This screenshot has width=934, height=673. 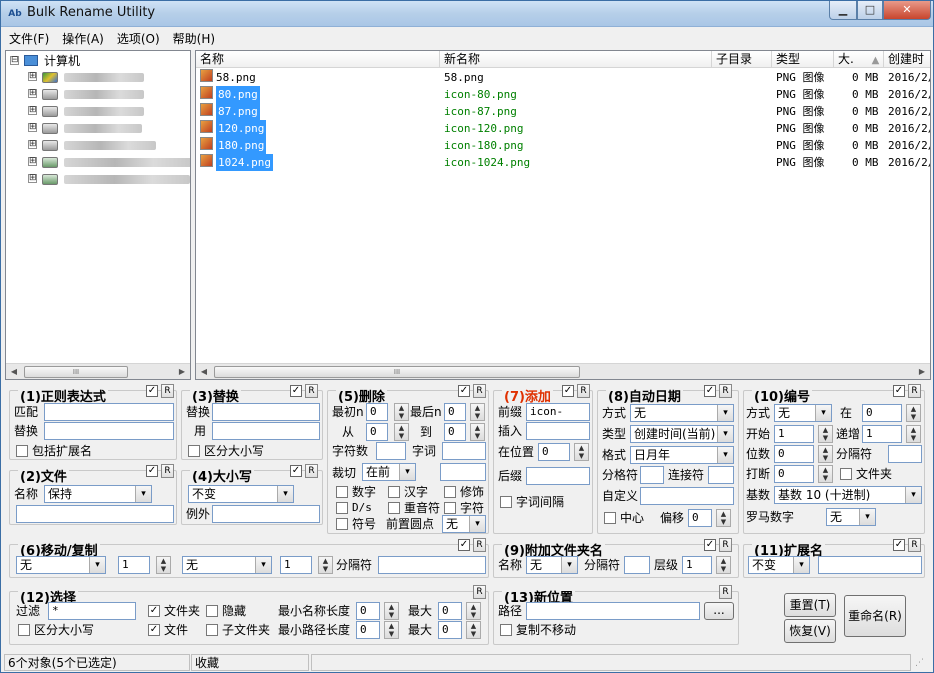 What do you see at coordinates (803, 413) in the screenshot?
I see `num-mode-select: 无` at bounding box center [803, 413].